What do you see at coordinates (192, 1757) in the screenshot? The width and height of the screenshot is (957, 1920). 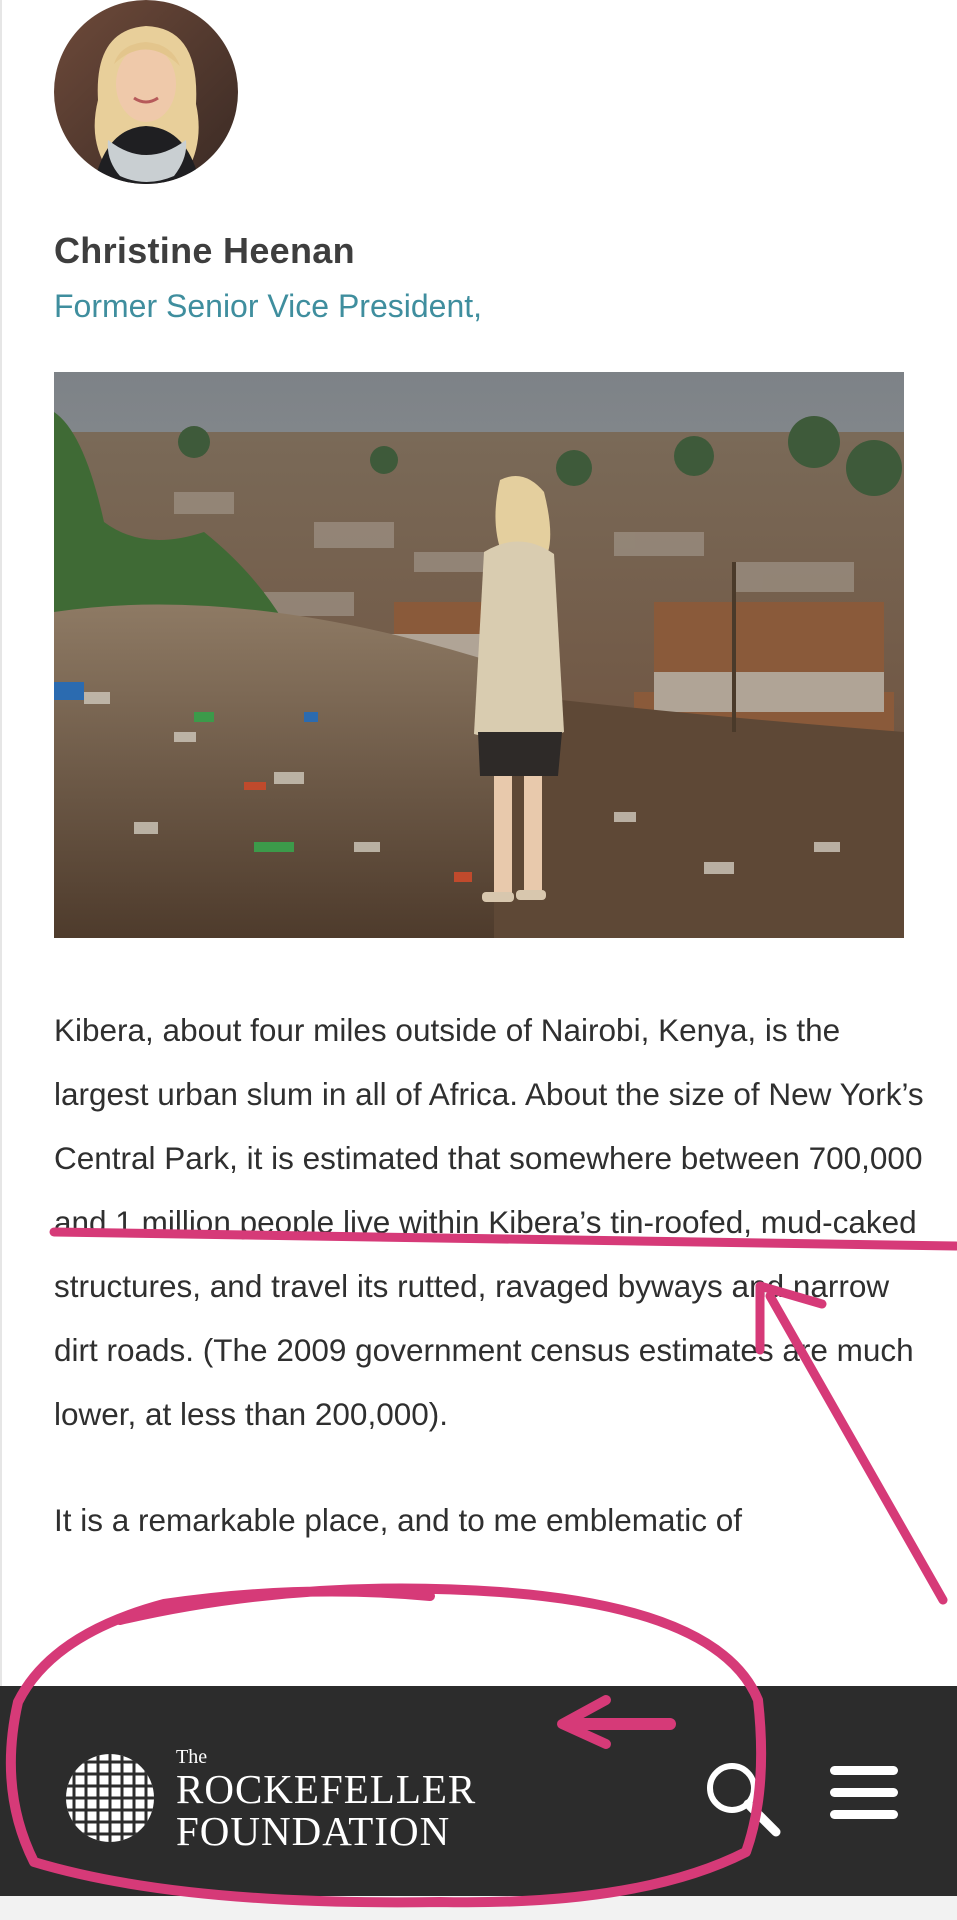 I see `logo-the: The` at bounding box center [192, 1757].